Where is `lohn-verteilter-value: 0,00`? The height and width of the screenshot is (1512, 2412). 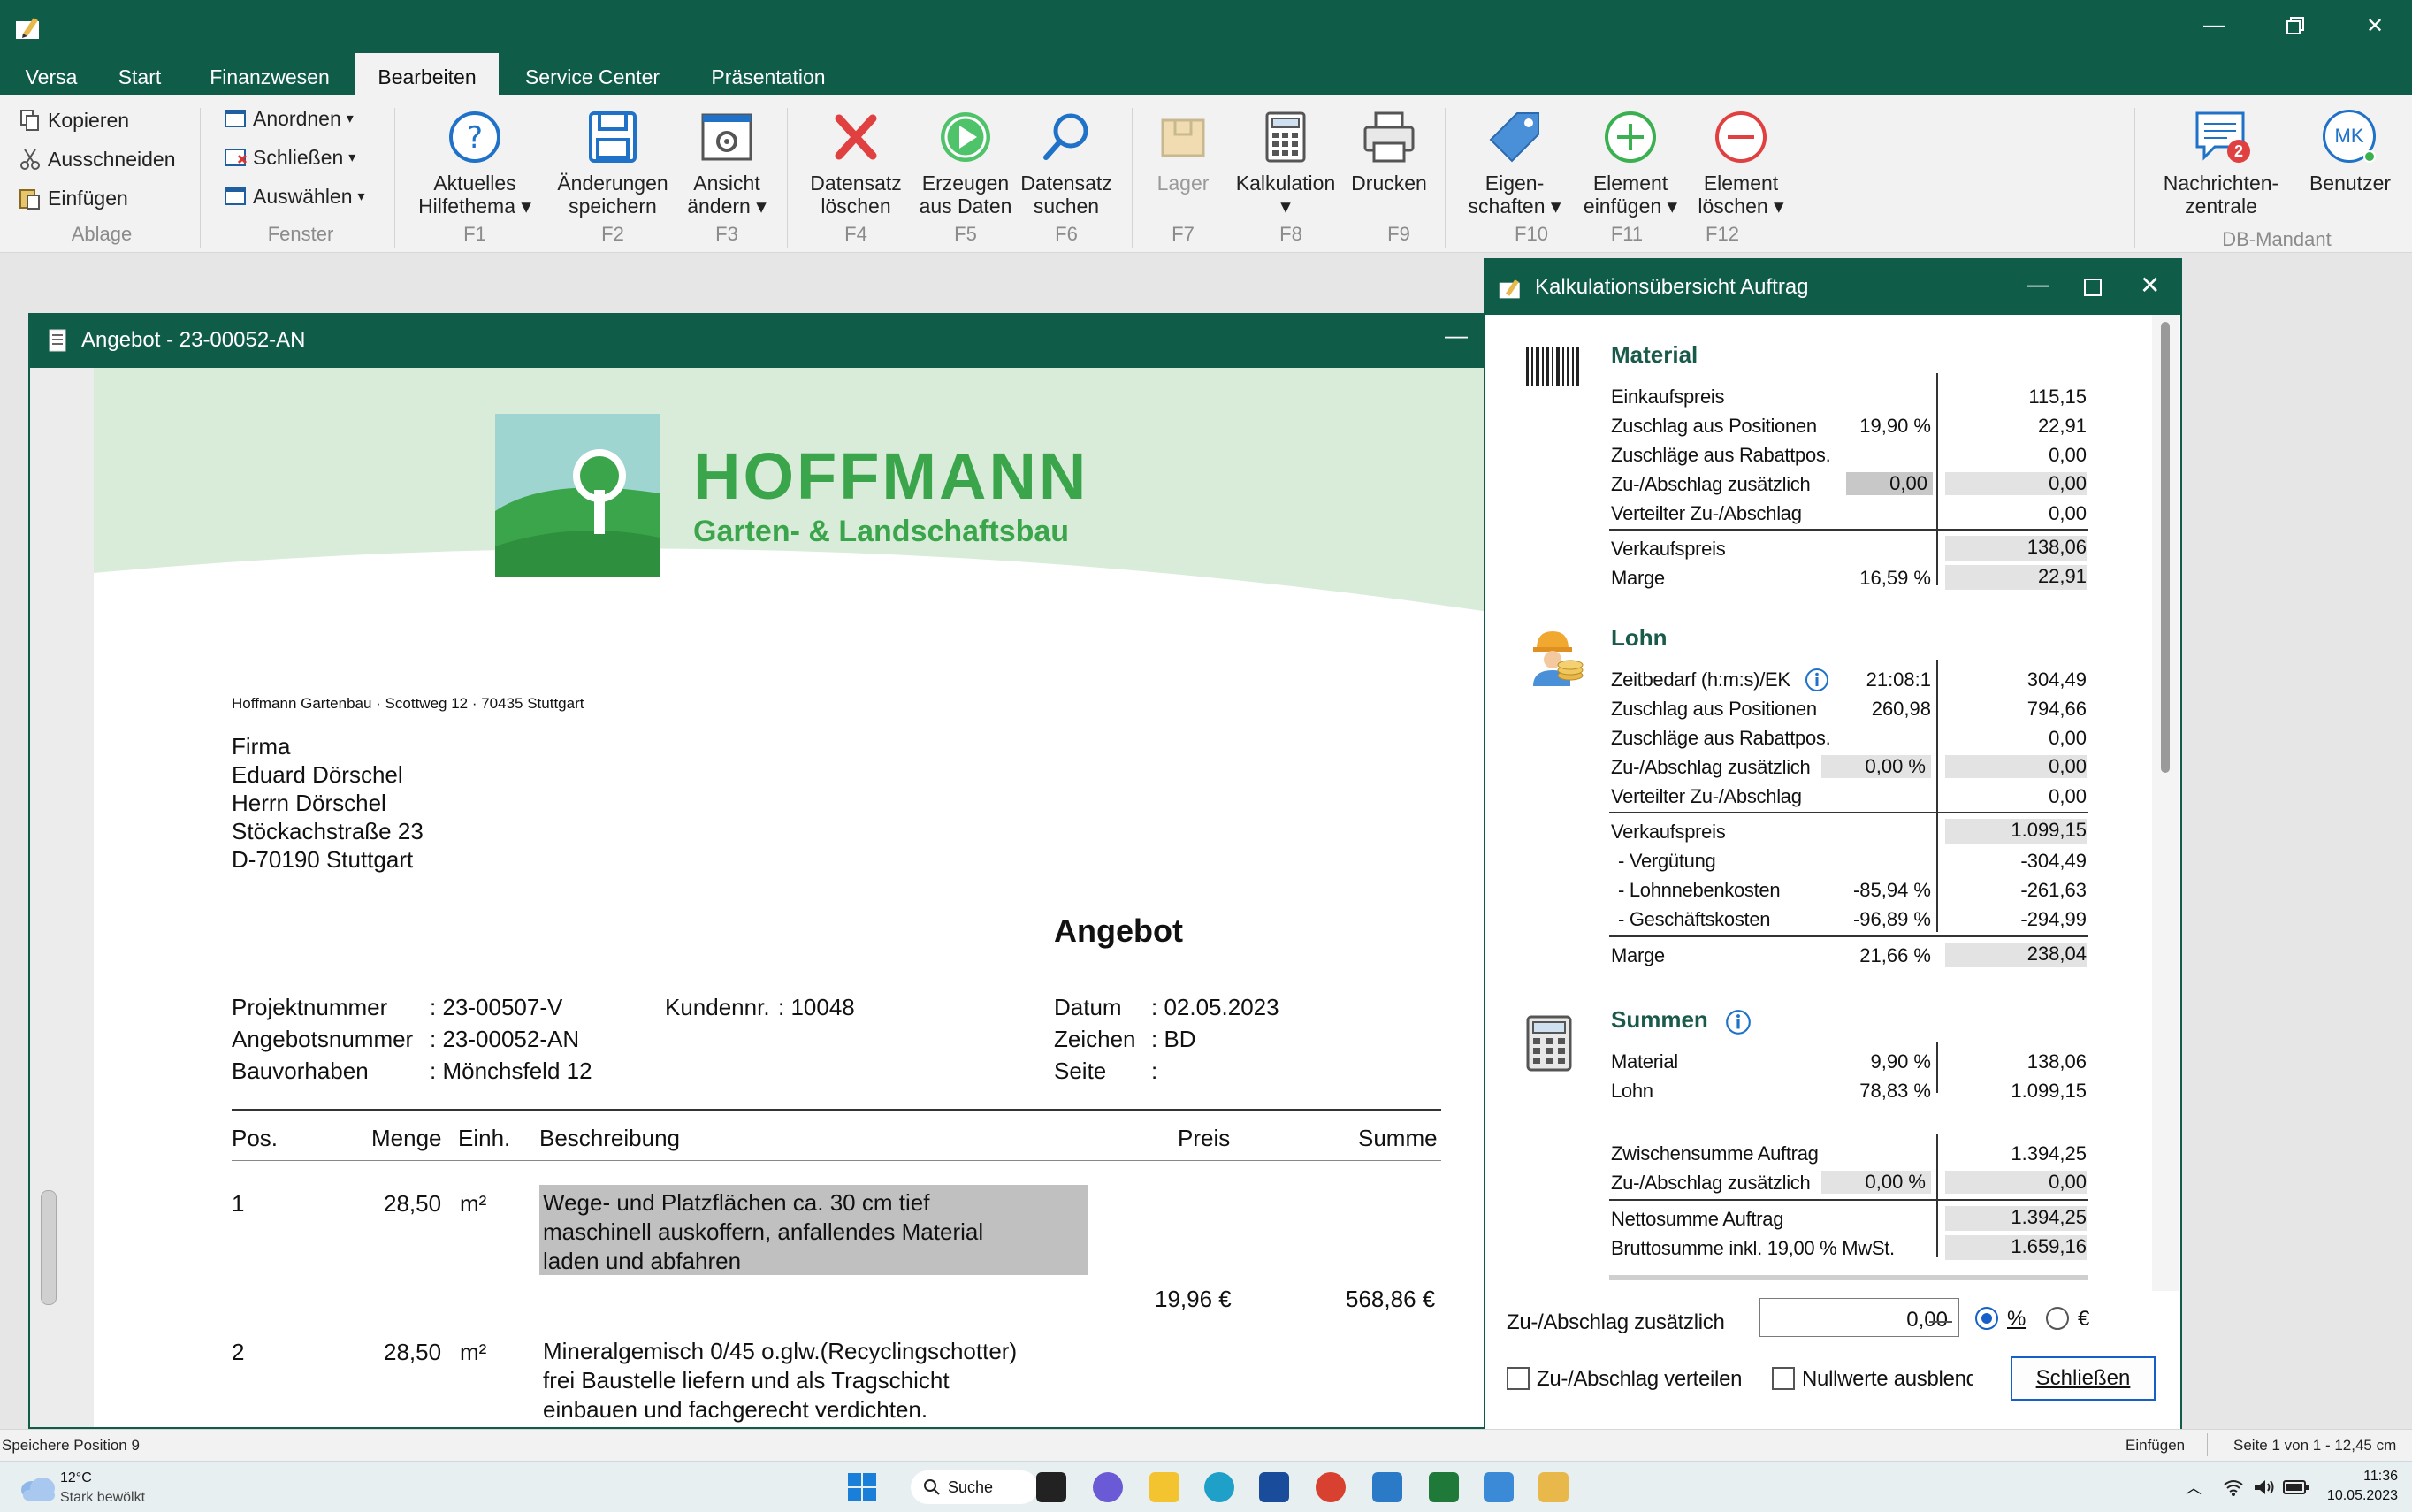 lohn-verteilter-value: 0,00 is located at coordinates (2068, 796).